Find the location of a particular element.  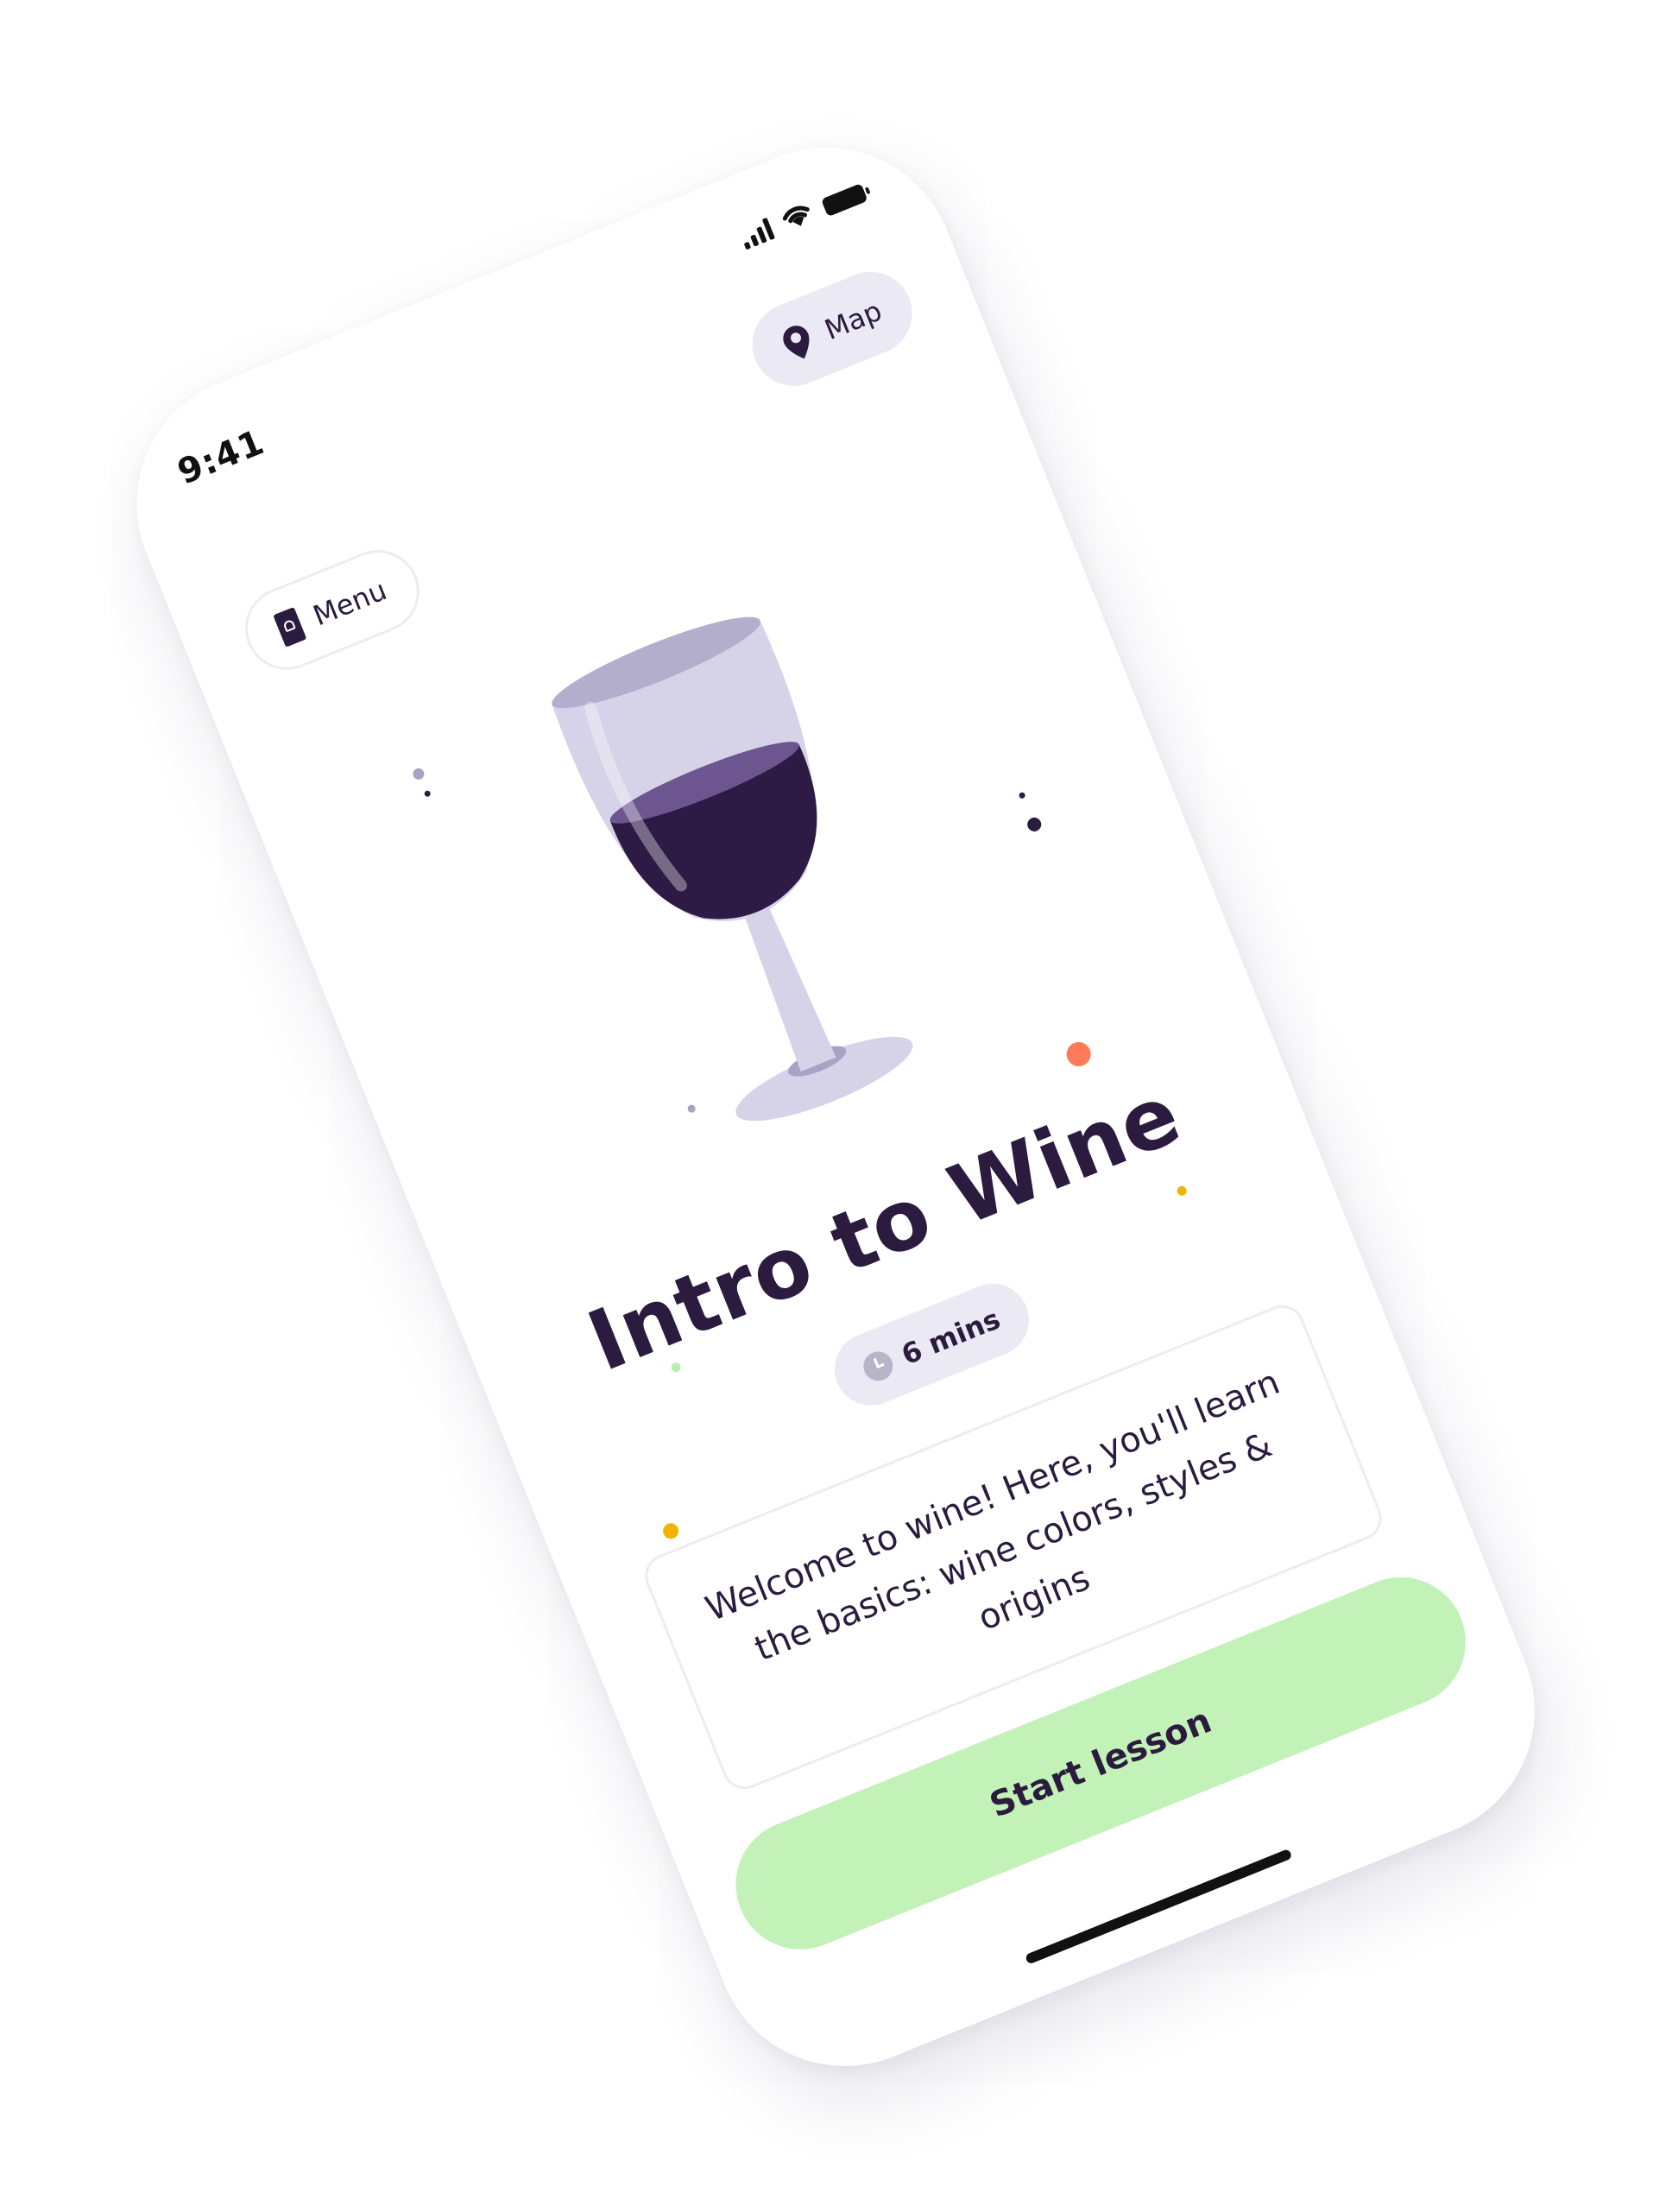

duration-label: 6 mins is located at coordinates (951, 1337).